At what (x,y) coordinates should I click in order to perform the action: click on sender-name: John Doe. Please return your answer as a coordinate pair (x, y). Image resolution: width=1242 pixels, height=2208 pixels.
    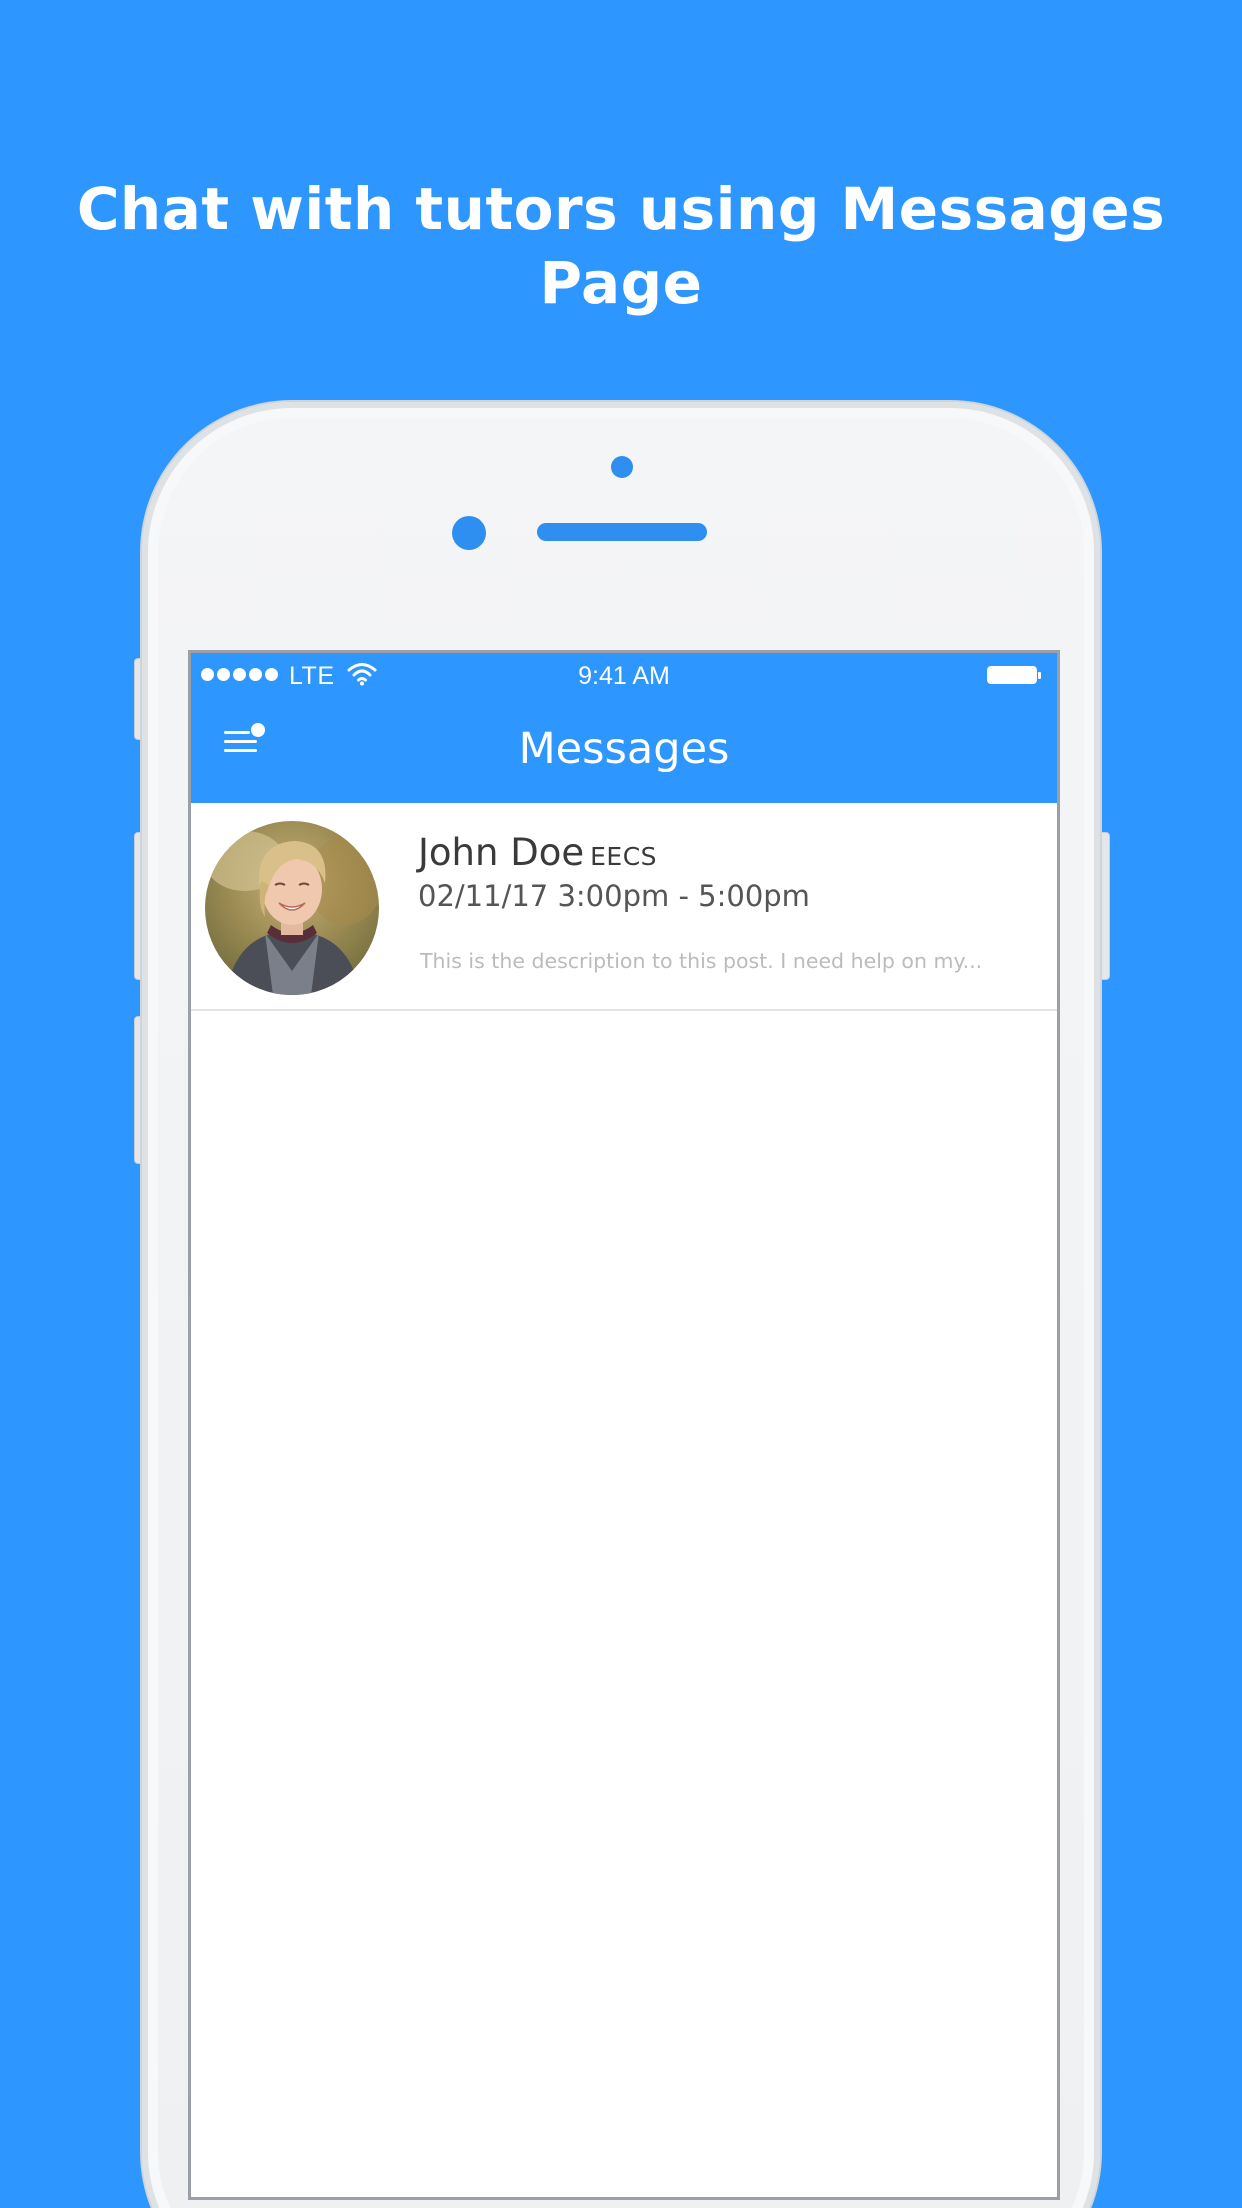
    Looking at the image, I should click on (501, 852).